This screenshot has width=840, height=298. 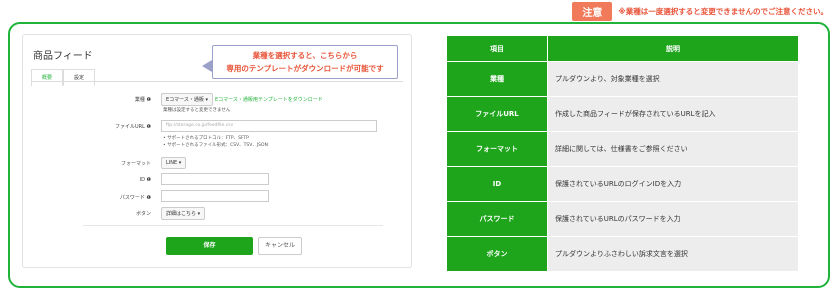 I want to click on format-note: • サポートされるファイル形式：CSV、TSV、JSON, so click(x=215, y=145).